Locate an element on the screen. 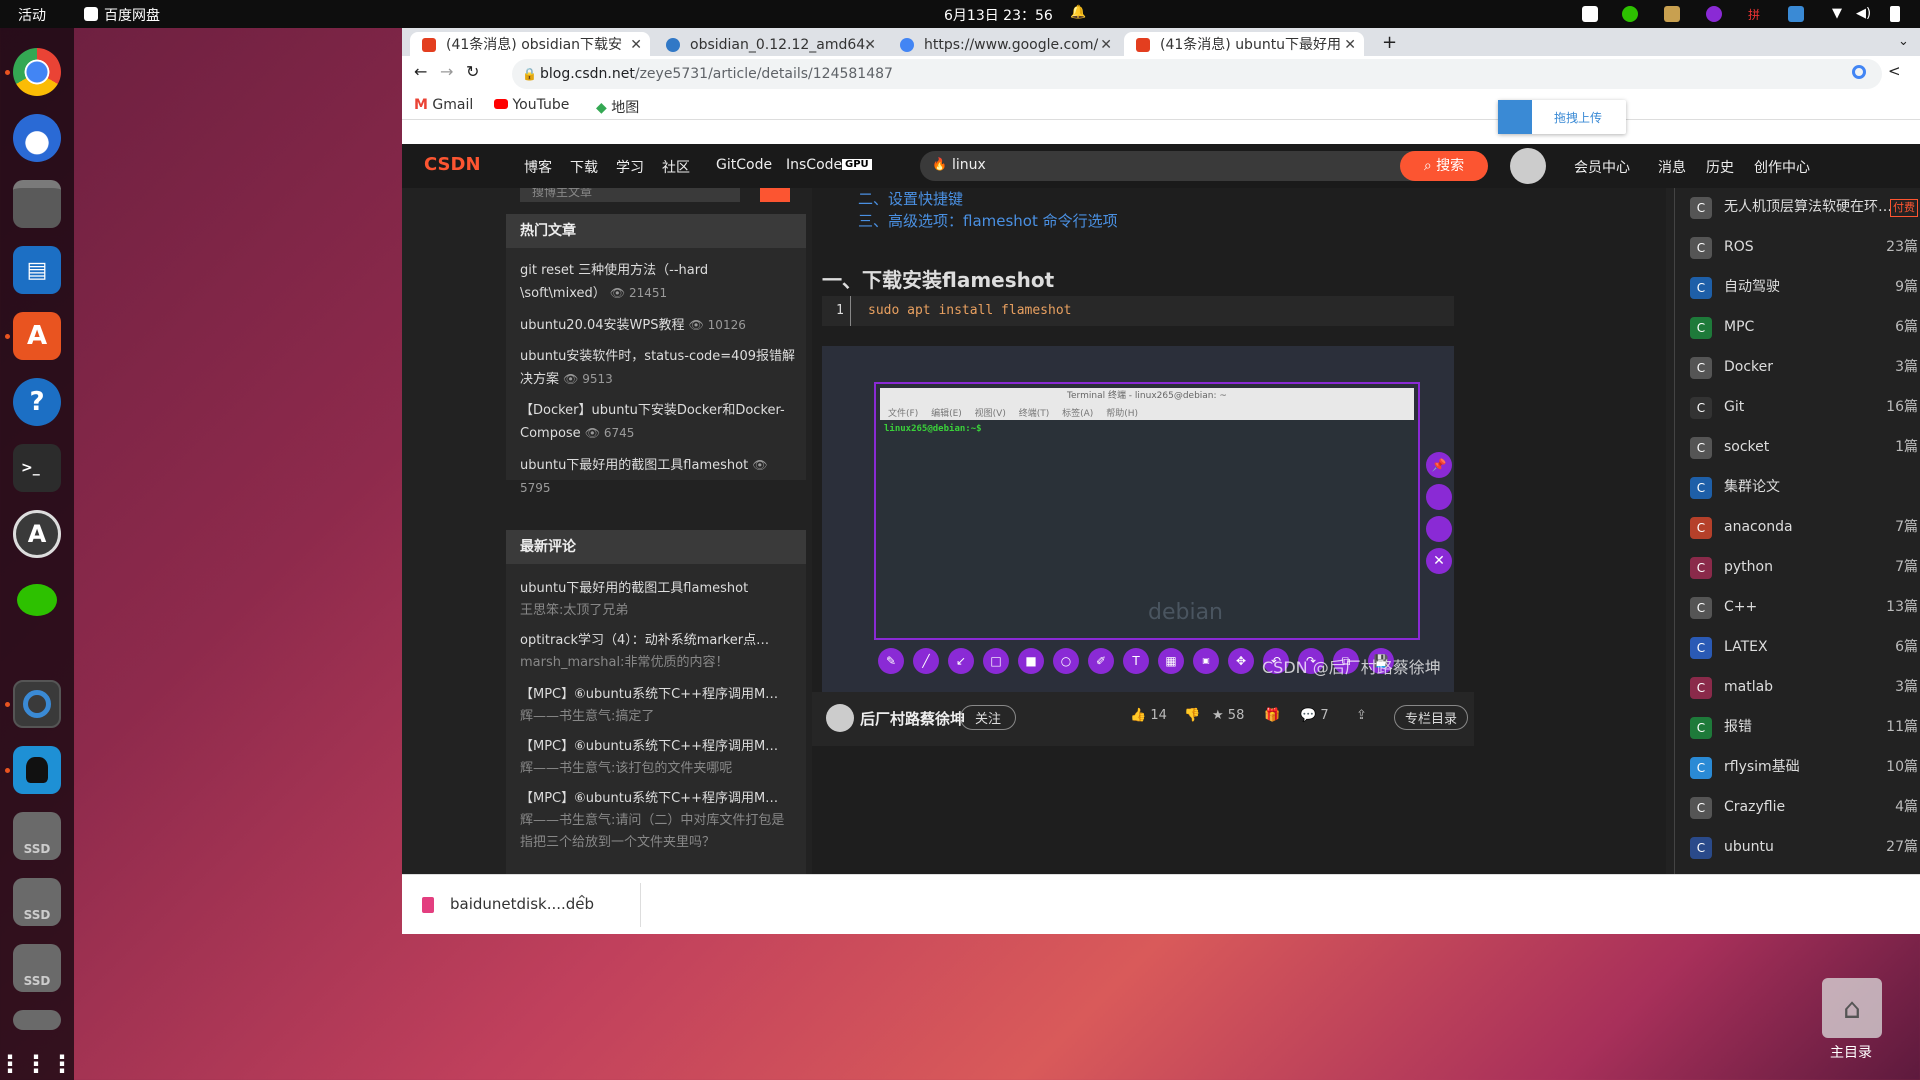  nav-create: 创作中心 is located at coordinates (1782, 167).